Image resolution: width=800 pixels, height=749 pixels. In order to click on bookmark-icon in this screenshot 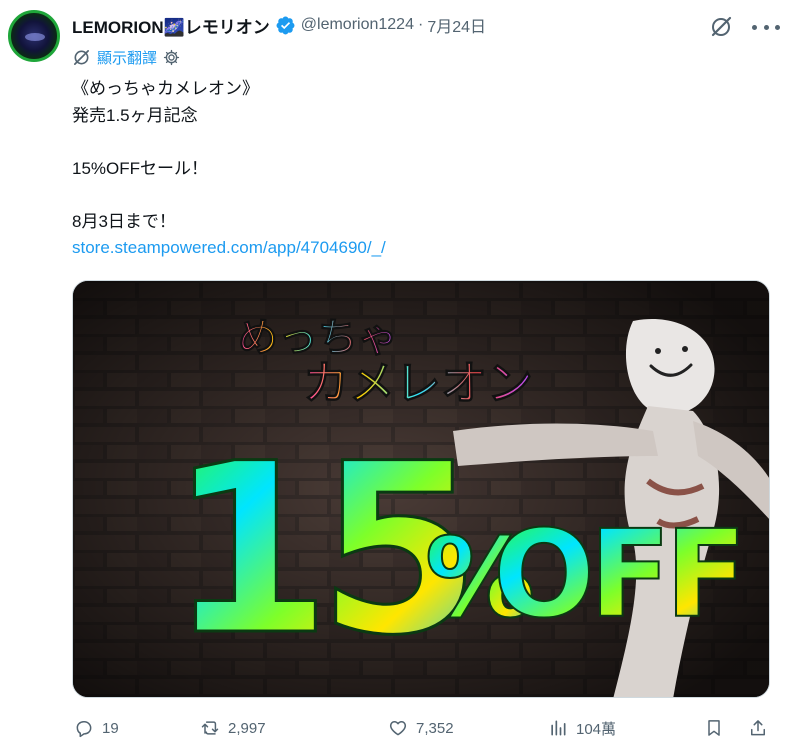, I will do `click(714, 728)`.